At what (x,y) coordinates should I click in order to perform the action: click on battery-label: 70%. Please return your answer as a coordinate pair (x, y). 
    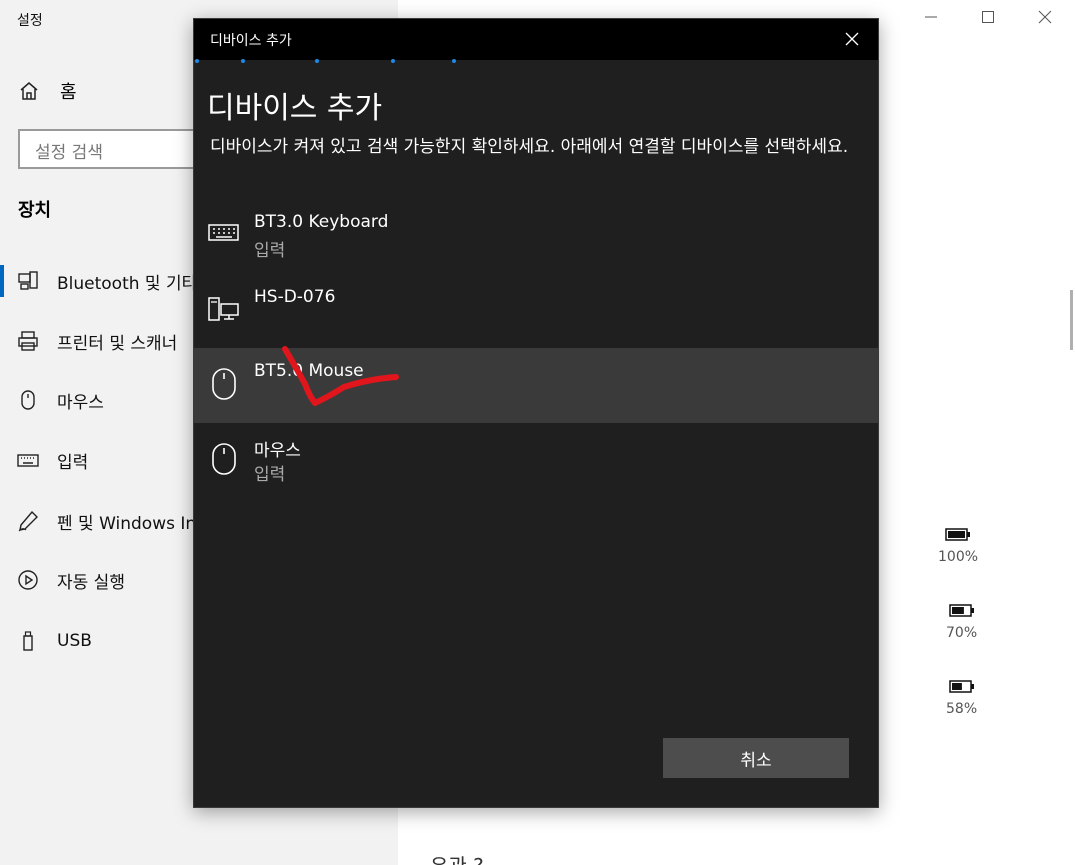
    Looking at the image, I should click on (962, 633).